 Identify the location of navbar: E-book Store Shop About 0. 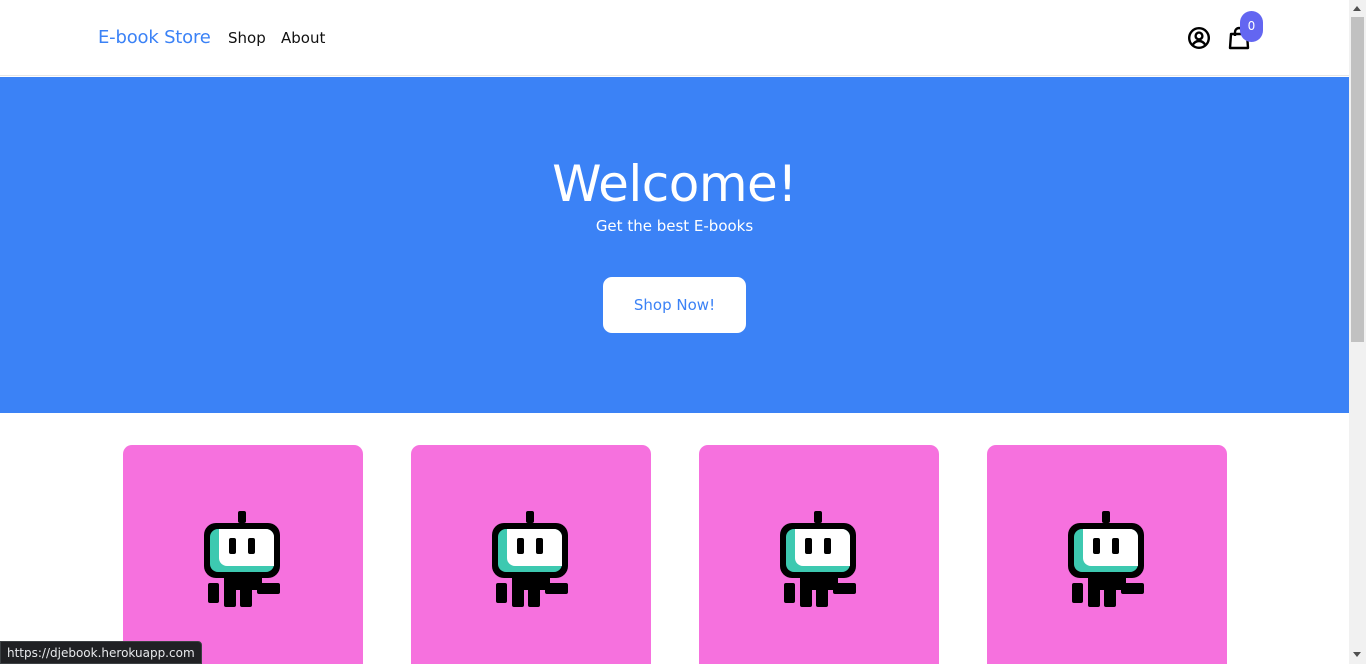
(674, 38).